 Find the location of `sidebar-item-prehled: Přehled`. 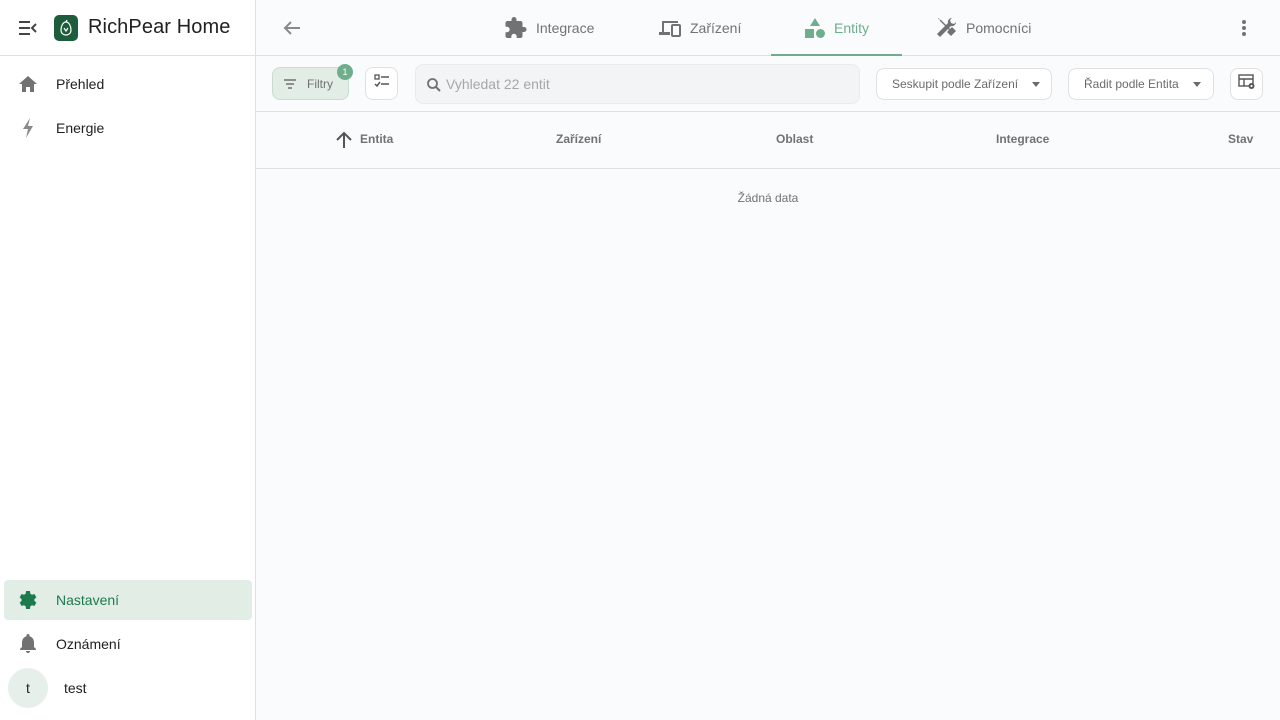

sidebar-item-prehled: Přehled is located at coordinates (128, 84).